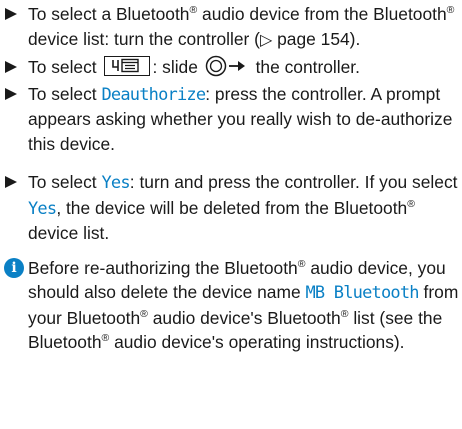 The width and height of the screenshot is (462, 429). Describe the element at coordinates (144, 38) in the screenshot. I see `step-text: device list: turn the controller (` at that location.